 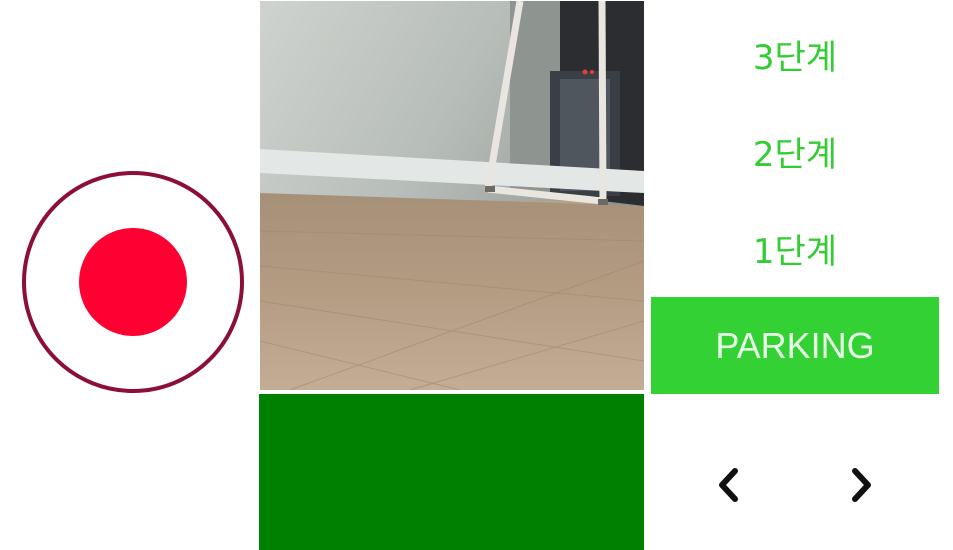 I want to click on parking-label: PARKING, so click(x=795, y=345).